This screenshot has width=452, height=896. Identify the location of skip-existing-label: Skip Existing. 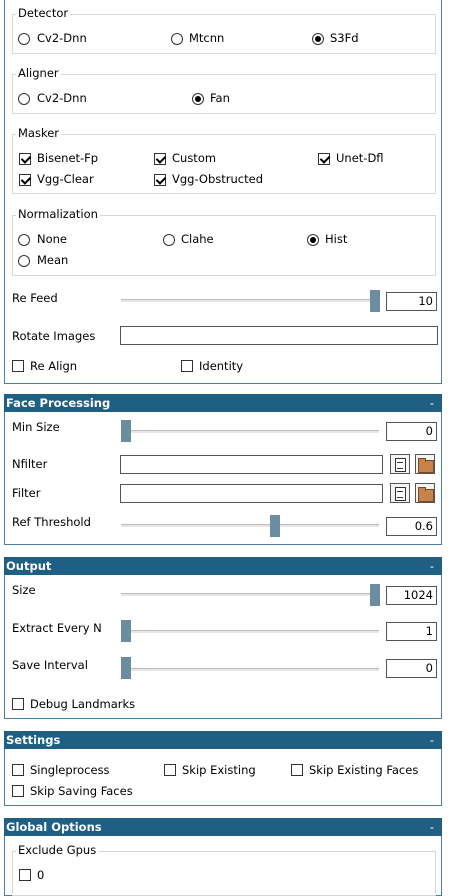
(219, 770).